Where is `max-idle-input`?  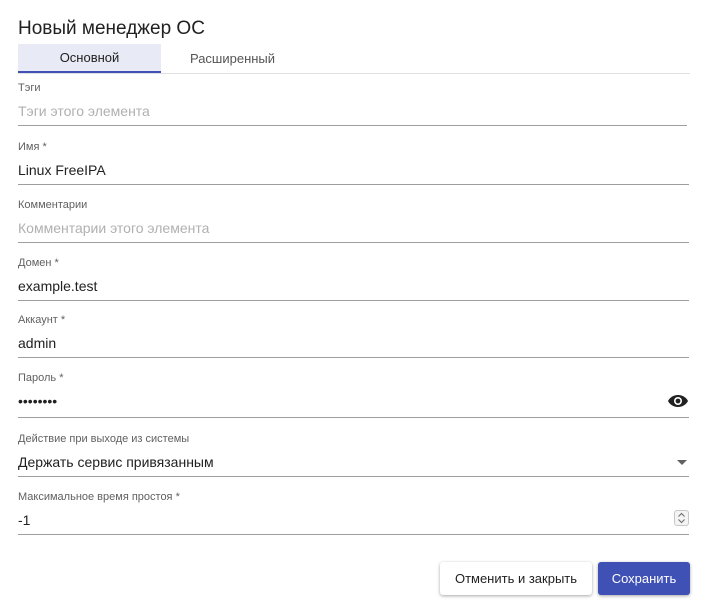
max-idle-input is located at coordinates (338, 520).